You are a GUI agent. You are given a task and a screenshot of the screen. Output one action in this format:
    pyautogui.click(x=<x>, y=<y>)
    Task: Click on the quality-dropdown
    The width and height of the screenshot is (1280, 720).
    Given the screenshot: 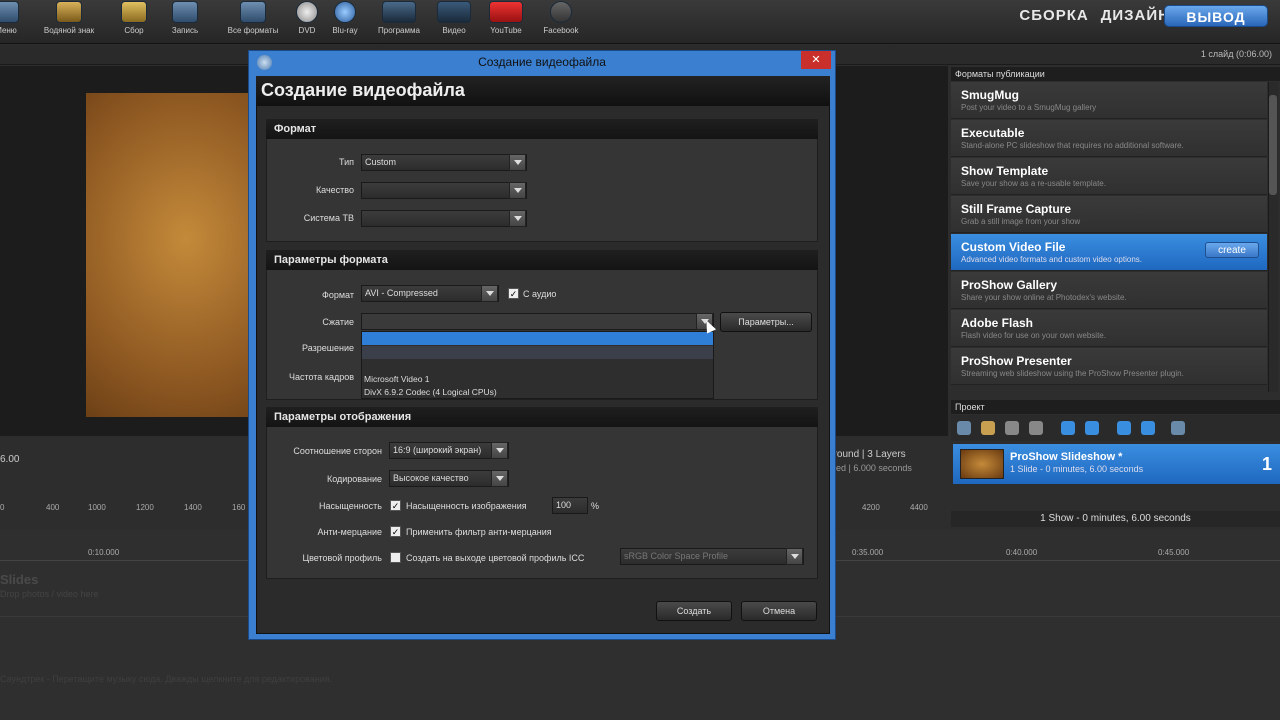 What is the action you would take?
    pyautogui.click(x=444, y=190)
    